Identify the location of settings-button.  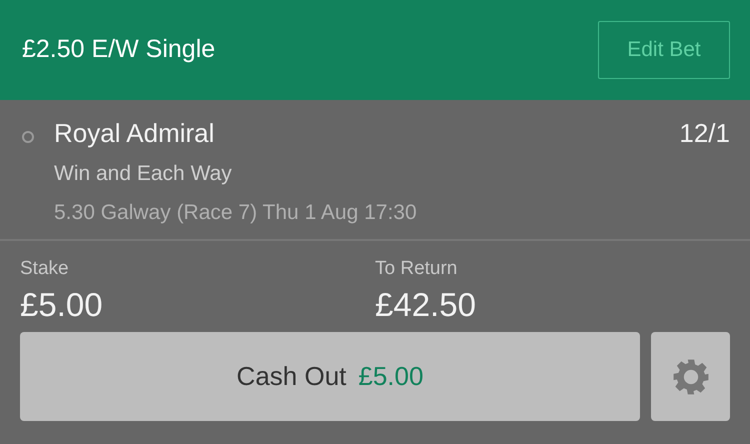
(690, 377).